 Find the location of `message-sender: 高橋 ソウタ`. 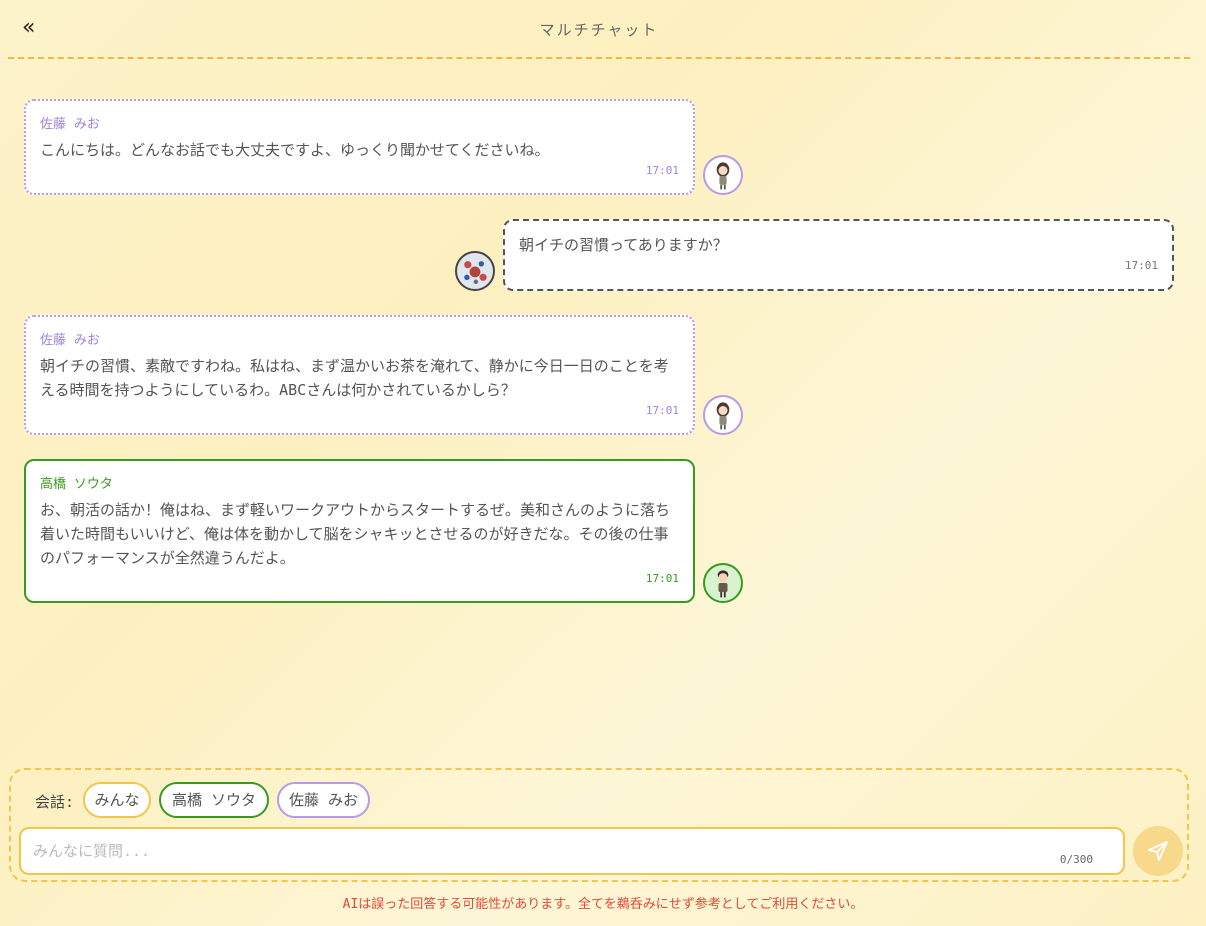

message-sender: 高橋 ソウタ is located at coordinates (76, 484).